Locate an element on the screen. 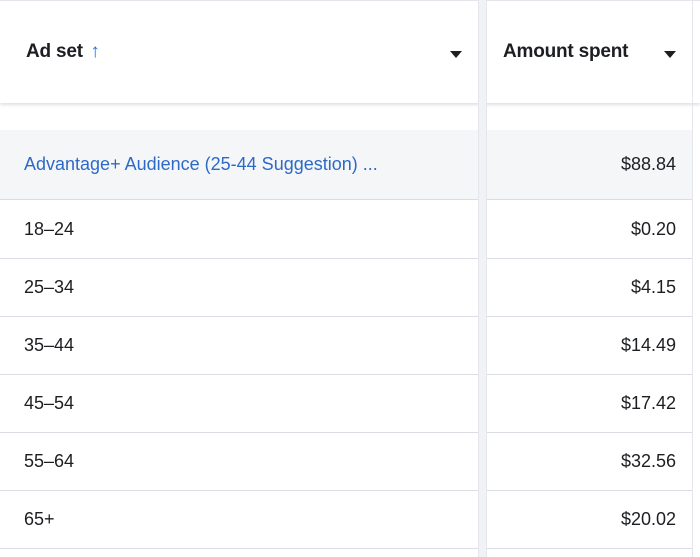  amount-spent-value: $4.15 is located at coordinates (653, 287).